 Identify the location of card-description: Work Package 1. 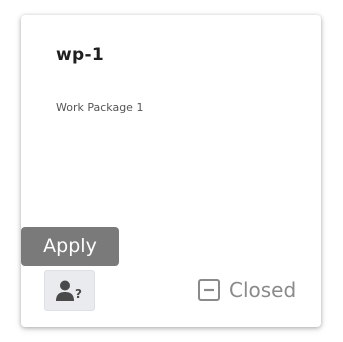
(100, 107).